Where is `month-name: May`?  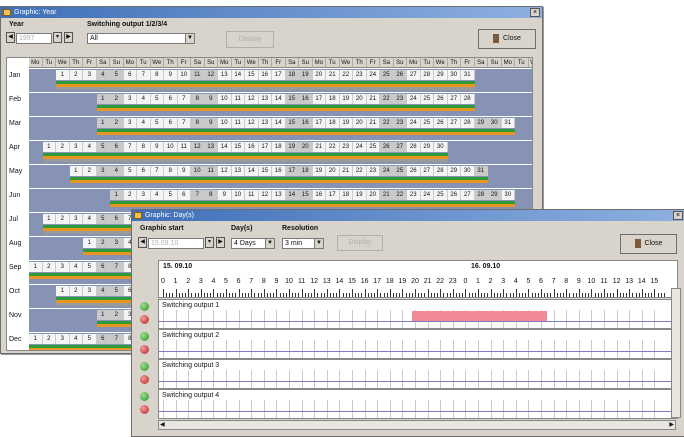
month-name: May is located at coordinates (18, 171).